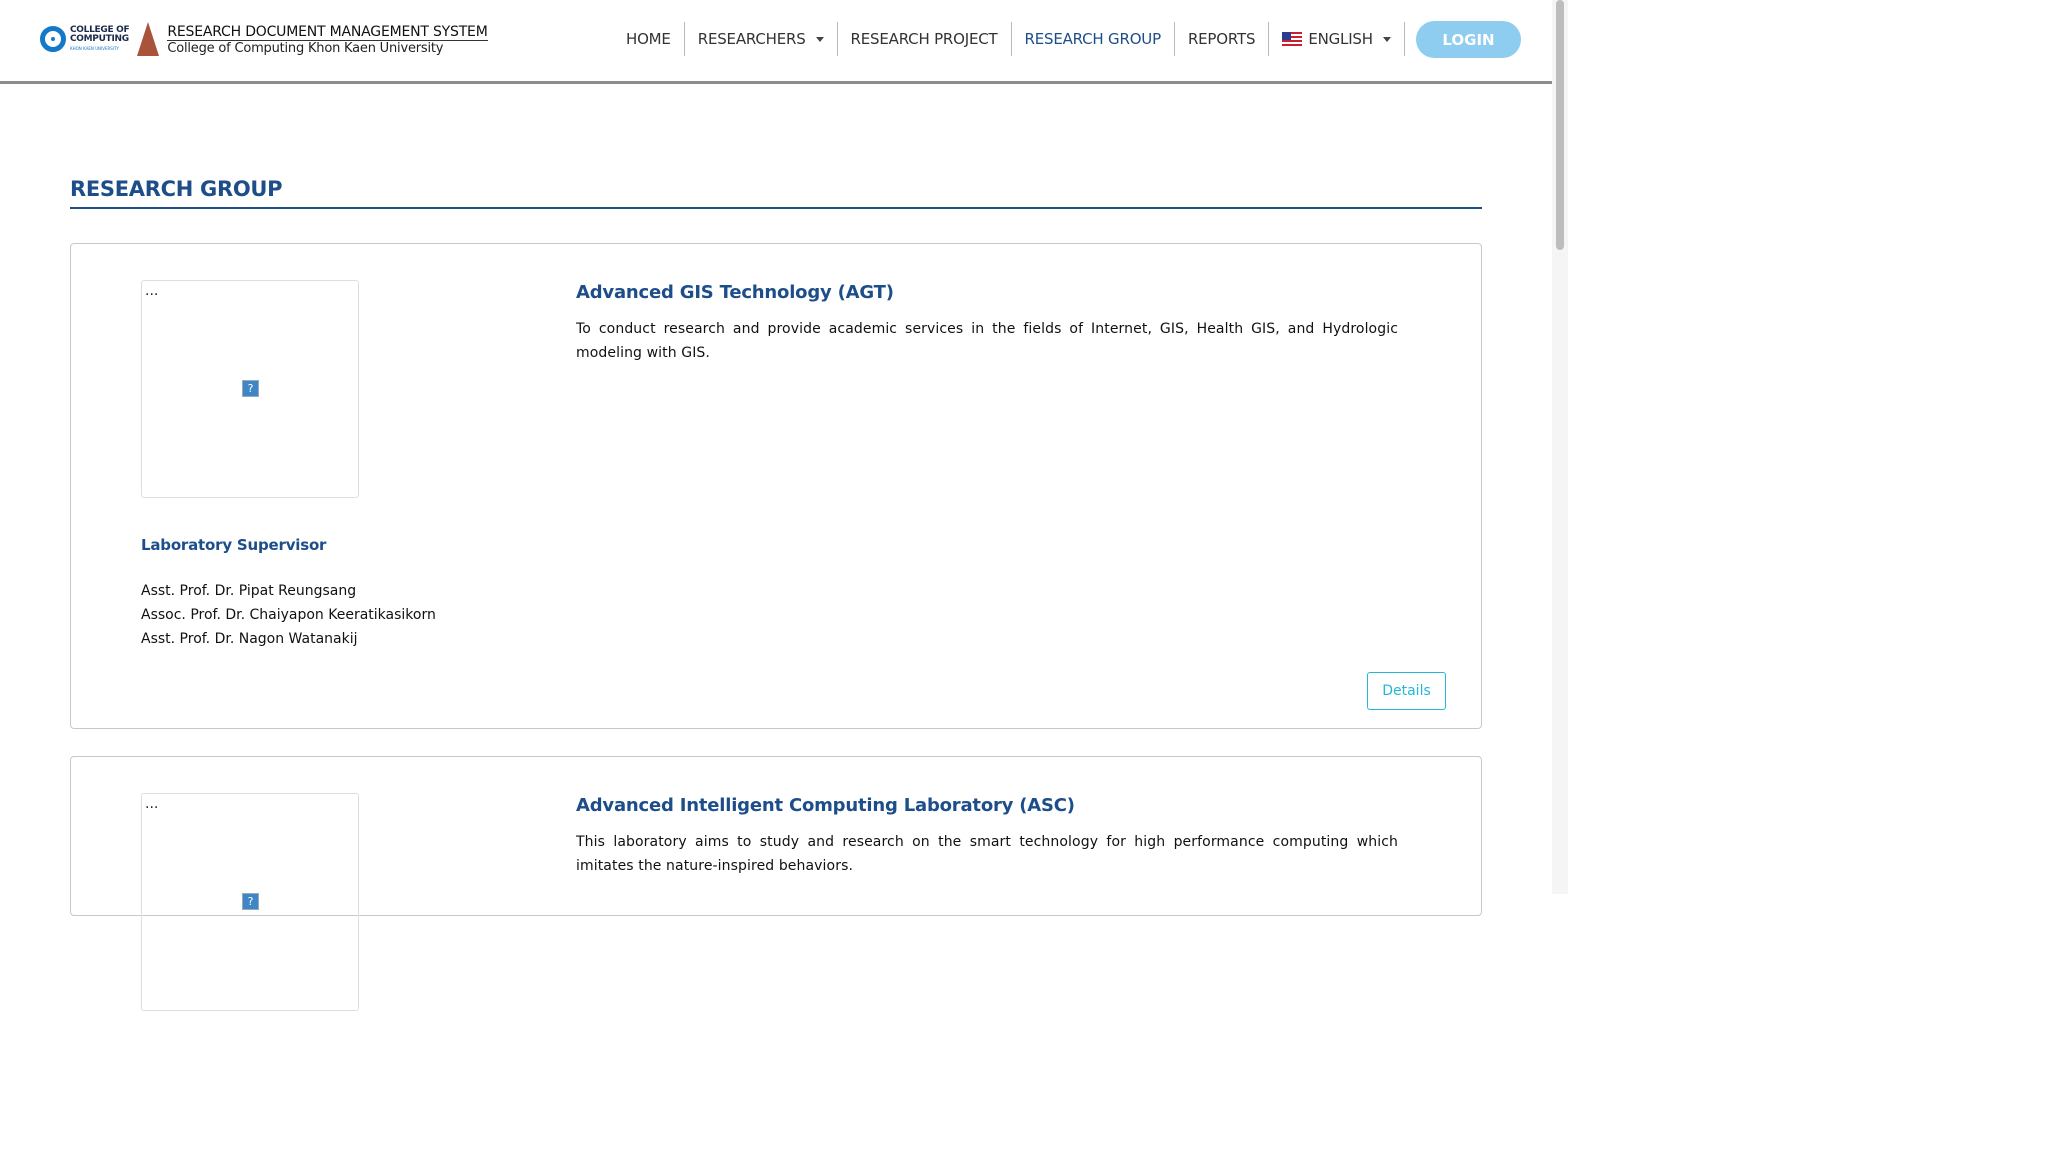 The height and width of the screenshot is (1168, 2048). What do you see at coordinates (1468, 39) in the screenshot?
I see `login-button: LOGIN` at bounding box center [1468, 39].